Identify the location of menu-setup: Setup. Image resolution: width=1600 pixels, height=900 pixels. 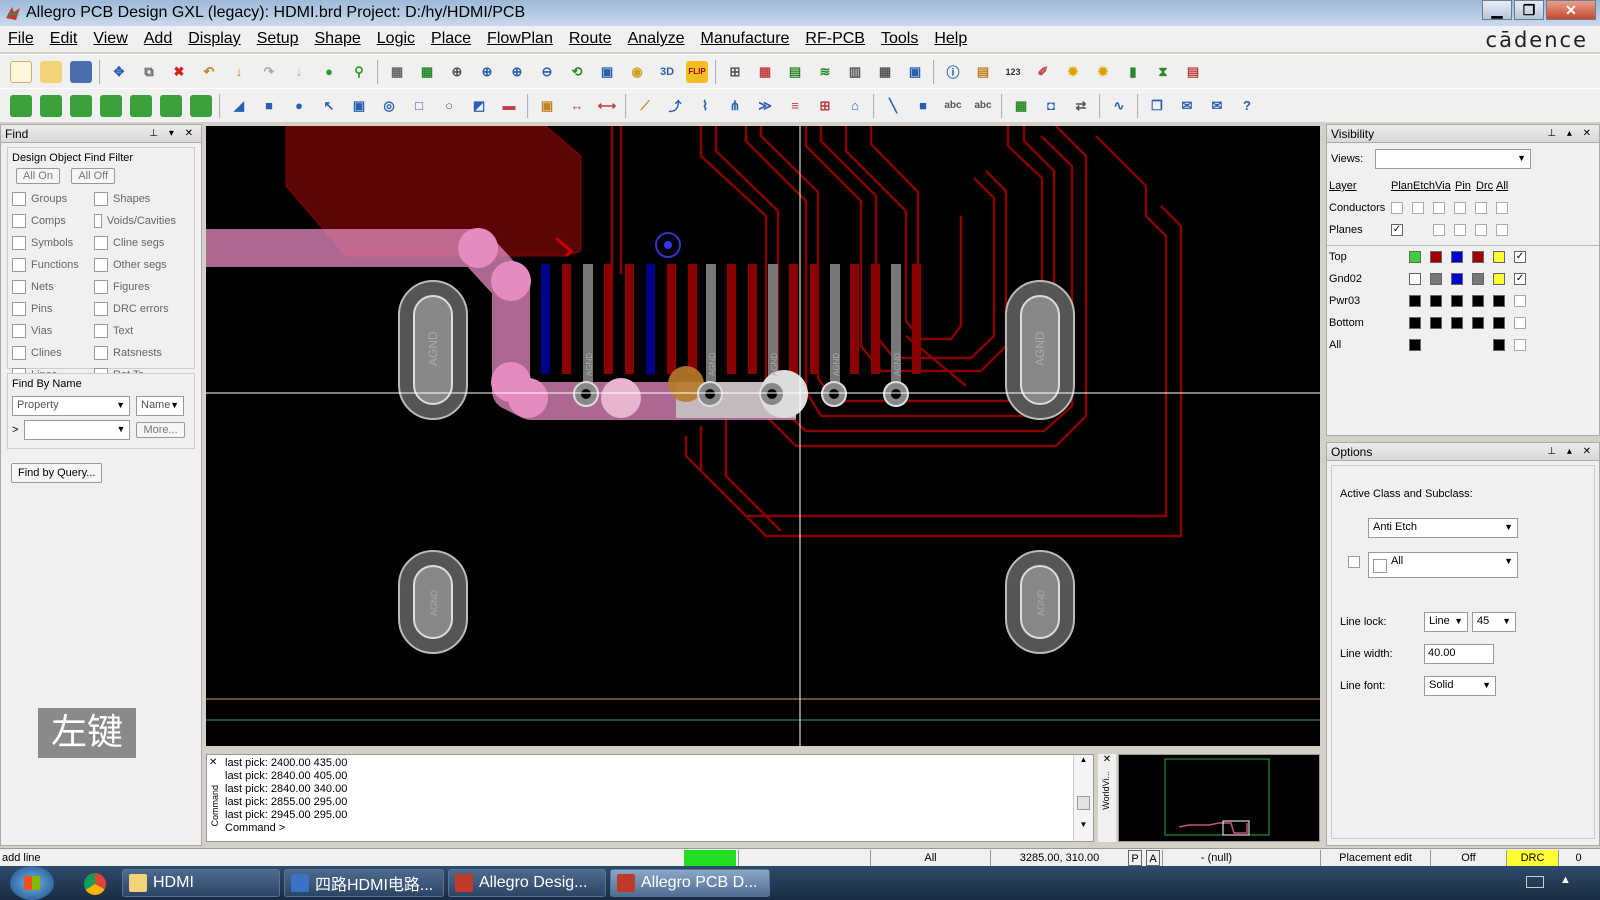
(278, 39).